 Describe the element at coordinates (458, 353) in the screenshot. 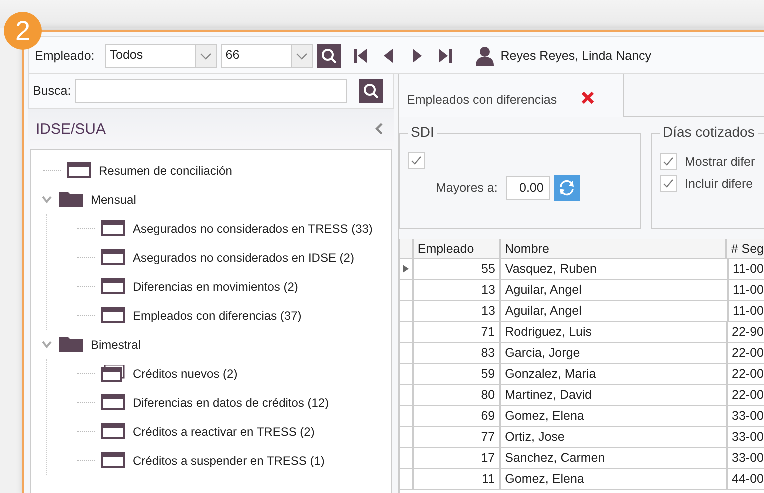

I see `table-cell: 83` at that location.